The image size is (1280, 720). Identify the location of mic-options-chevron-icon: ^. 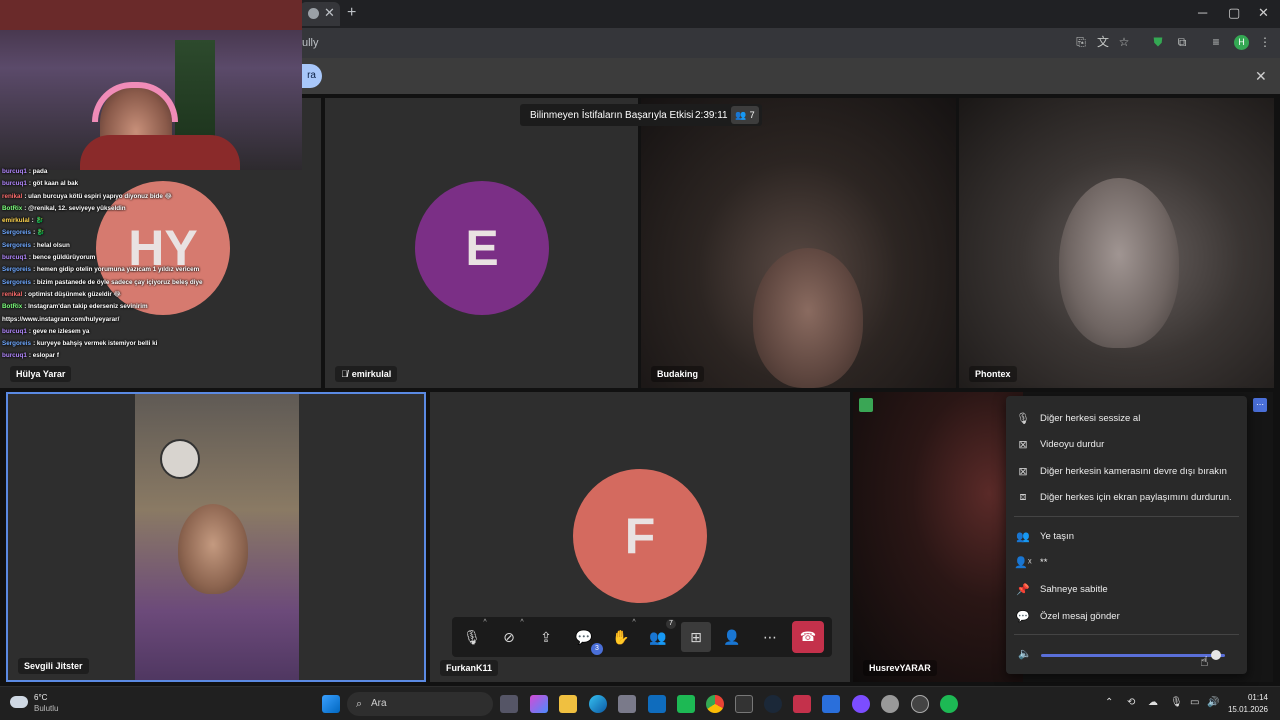
(485, 623).